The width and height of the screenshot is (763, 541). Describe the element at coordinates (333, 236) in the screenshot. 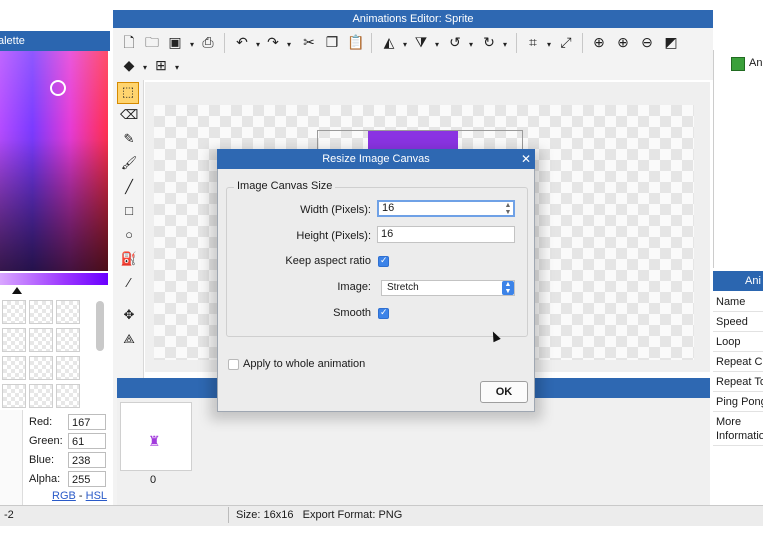

I see `height-label: Height (Pixels):` at that location.